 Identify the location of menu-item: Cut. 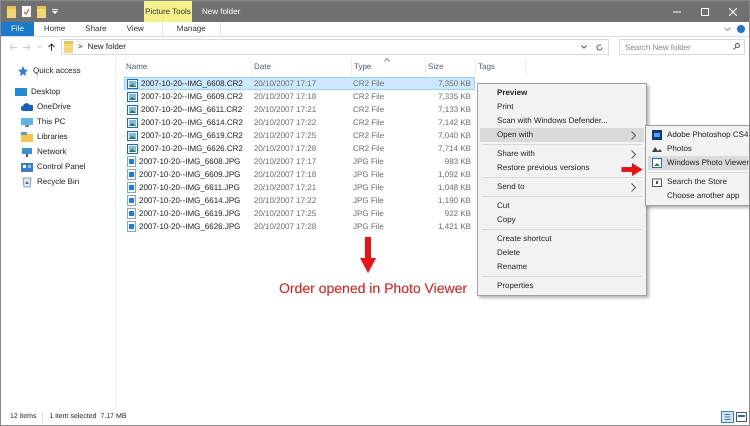
(499, 206).